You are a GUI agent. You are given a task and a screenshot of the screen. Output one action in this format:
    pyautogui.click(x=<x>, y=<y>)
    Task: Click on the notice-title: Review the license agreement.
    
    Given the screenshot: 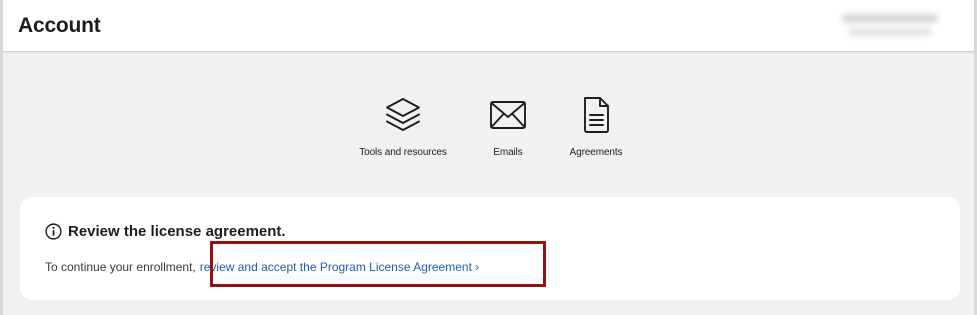 What is the action you would take?
    pyautogui.click(x=177, y=231)
    